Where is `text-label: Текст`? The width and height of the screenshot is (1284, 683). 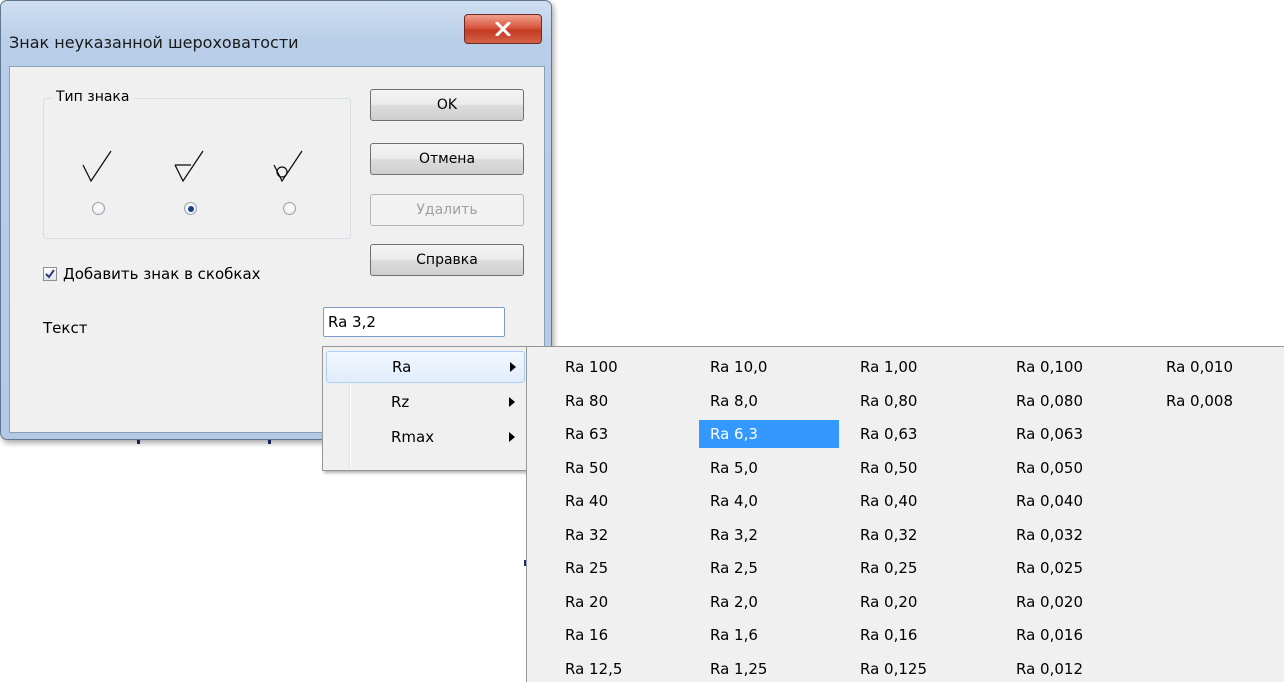
text-label: Текст is located at coordinates (65, 328).